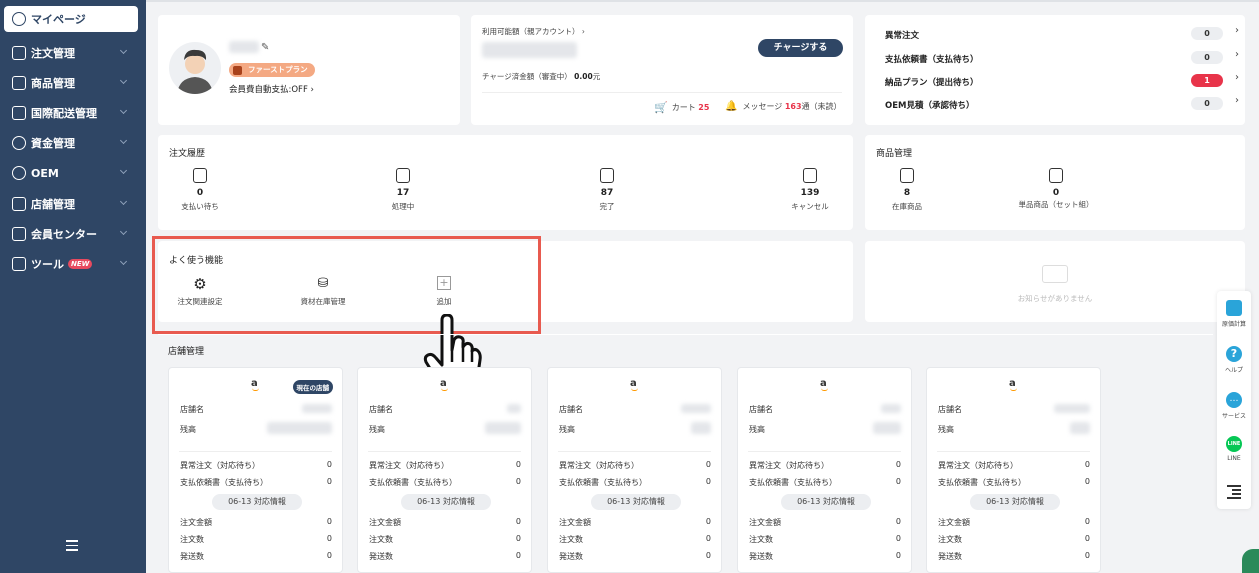 The width and height of the screenshot is (1259, 573). Describe the element at coordinates (71, 234) in the screenshot. I see `sidebar-item-member: 会員センター` at that location.